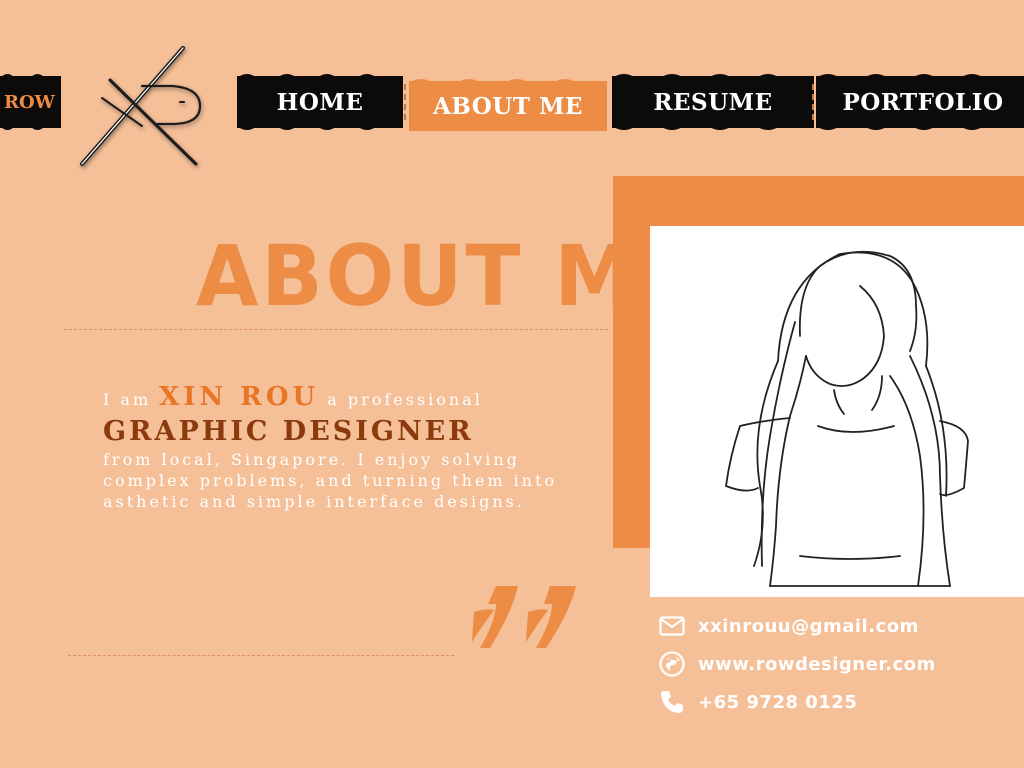  I want to click on nav-home-label: HOME, so click(320, 102).